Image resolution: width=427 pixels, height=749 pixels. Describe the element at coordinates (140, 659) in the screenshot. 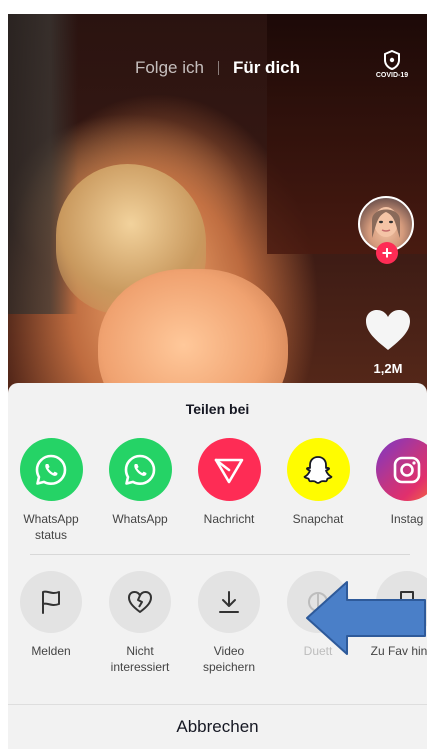

I see `action-not-interested-label: Nicht interessiert` at that location.